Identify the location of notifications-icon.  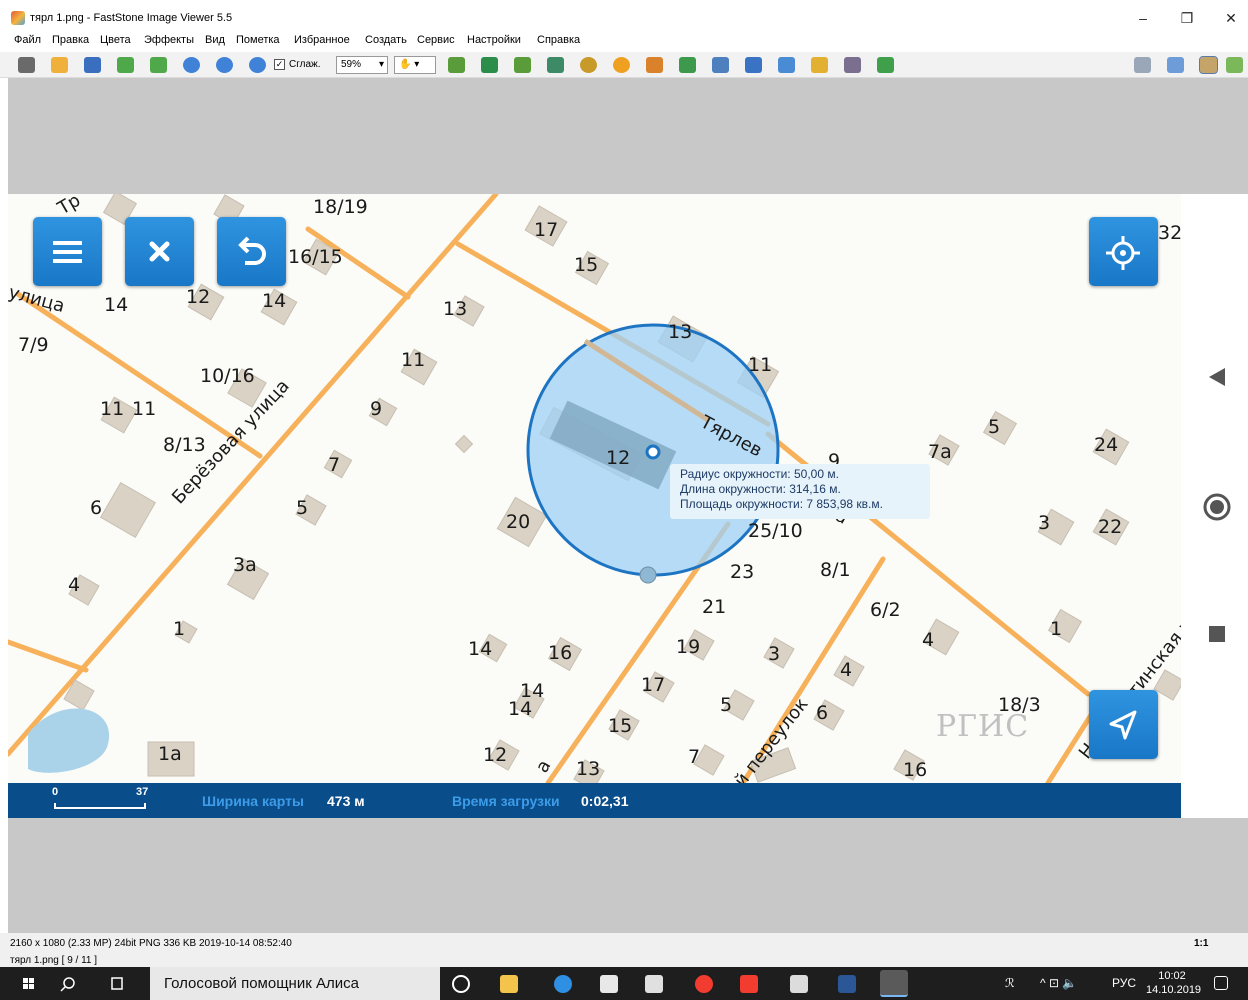
(1221, 983).